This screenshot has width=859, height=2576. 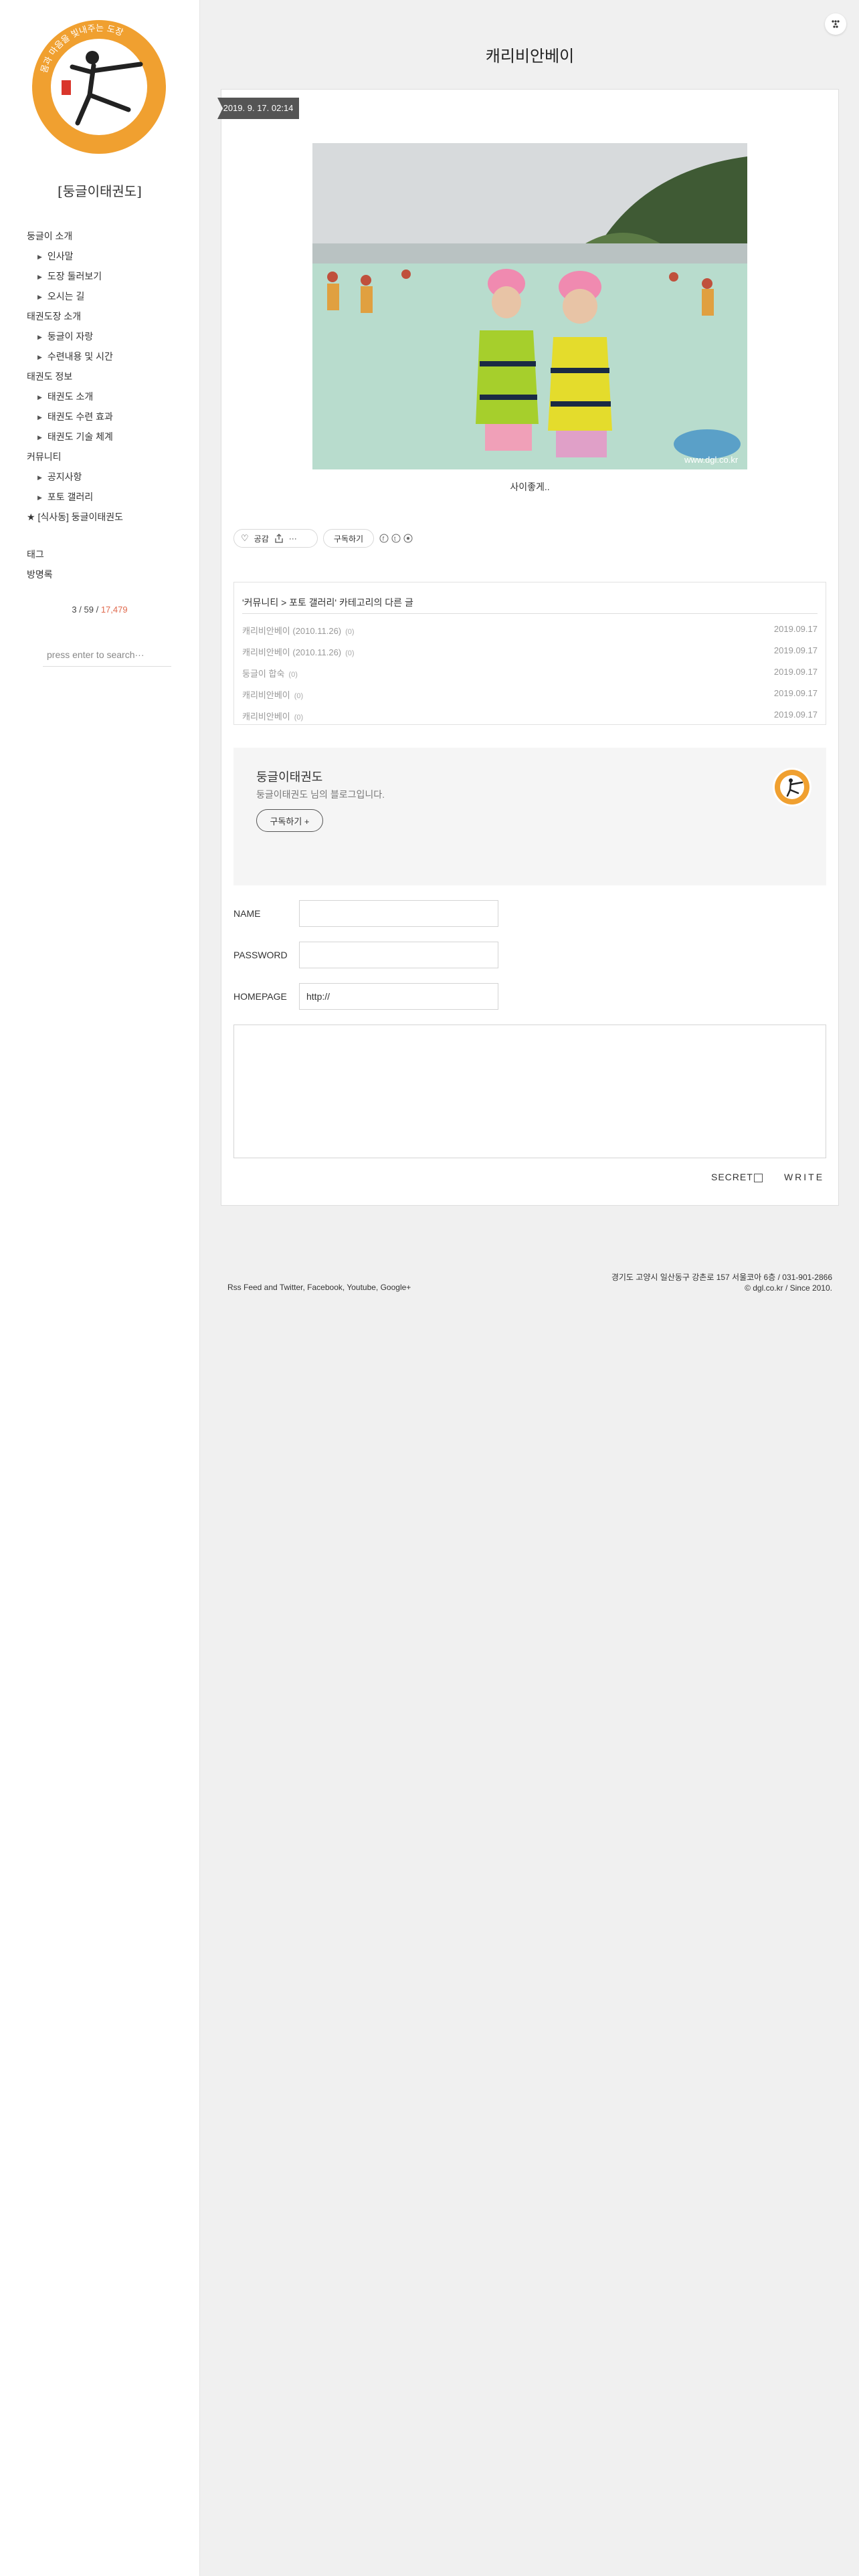 What do you see at coordinates (529, 1091) in the screenshot?
I see `comment-textarea` at bounding box center [529, 1091].